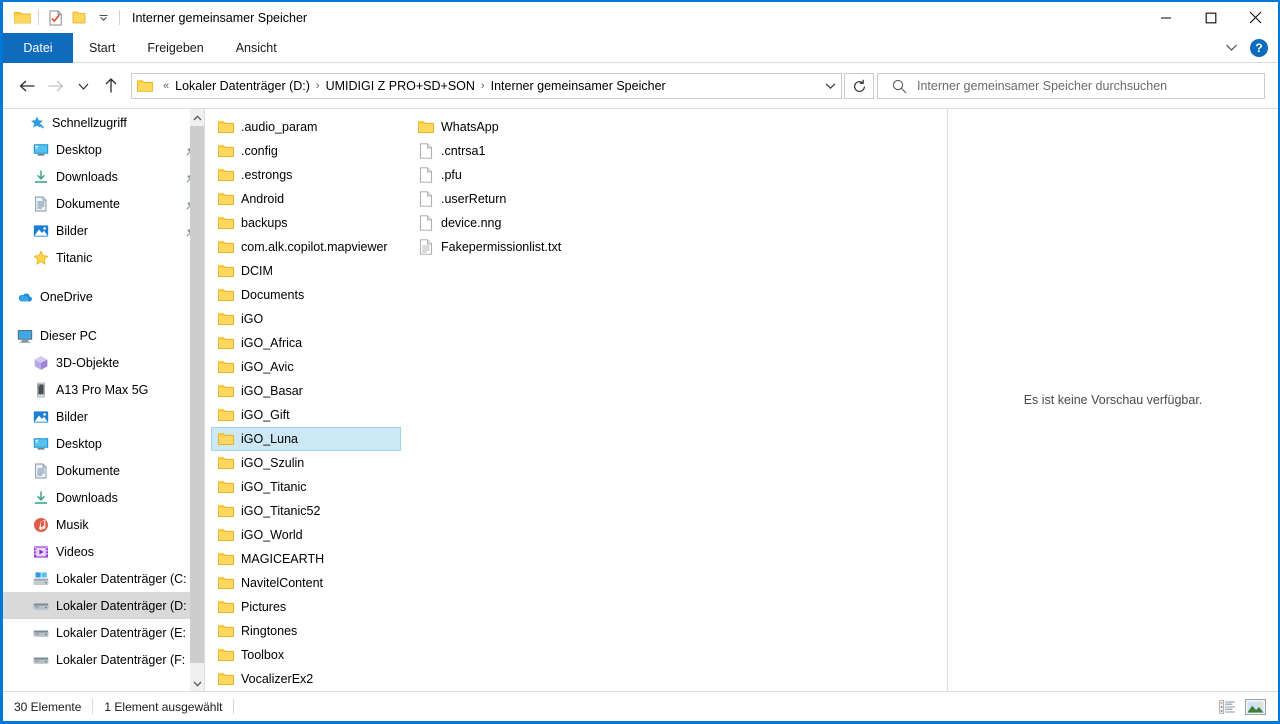  Describe the element at coordinates (426, 175) in the screenshot. I see `file-icon` at that location.